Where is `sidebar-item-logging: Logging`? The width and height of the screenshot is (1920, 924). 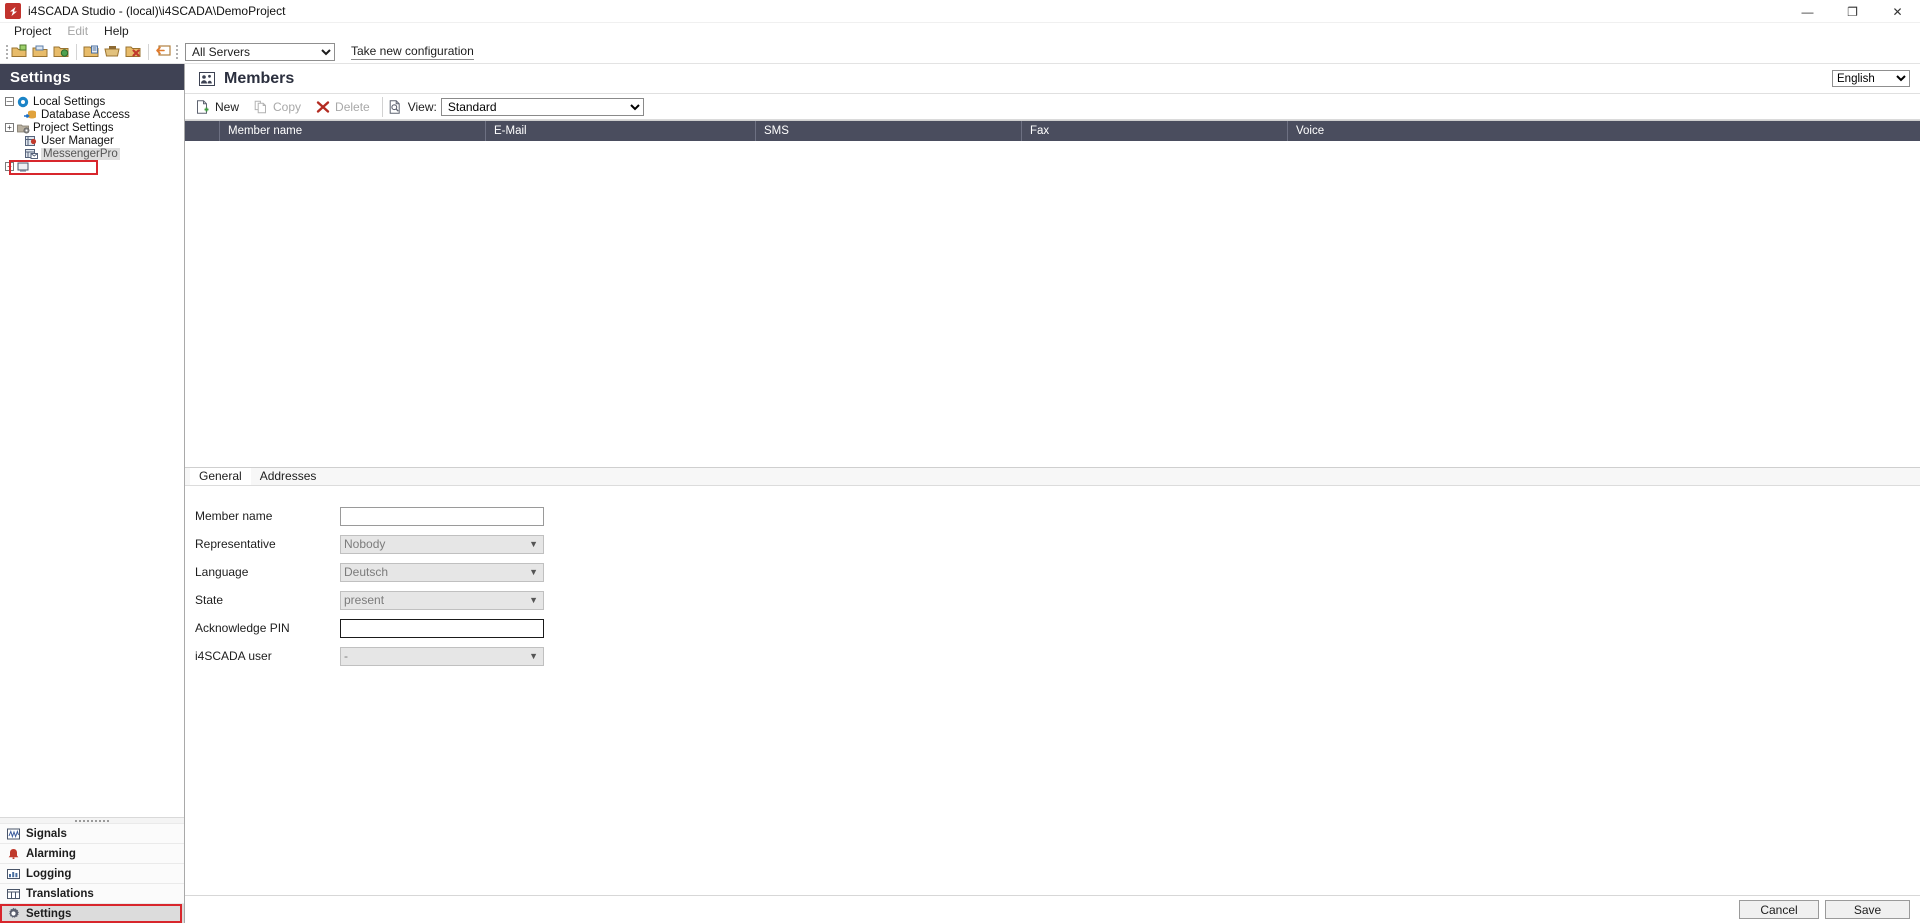
sidebar-item-logging: Logging is located at coordinates (92, 873).